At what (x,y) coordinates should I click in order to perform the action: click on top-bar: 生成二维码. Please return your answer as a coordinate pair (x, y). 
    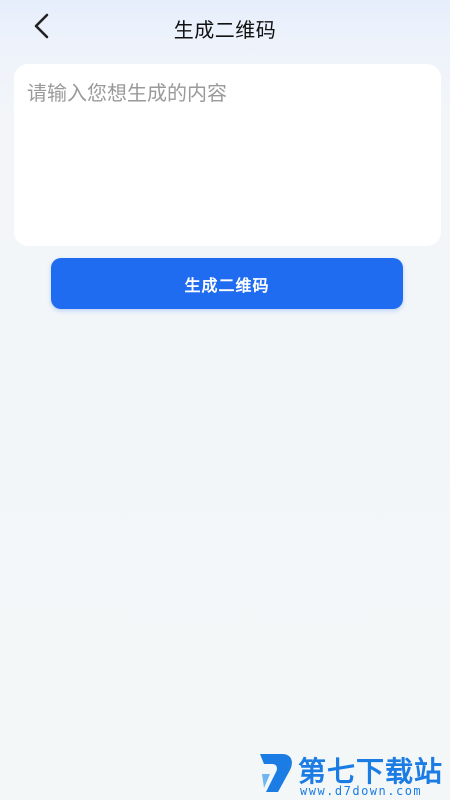
    Looking at the image, I should click on (225, 26).